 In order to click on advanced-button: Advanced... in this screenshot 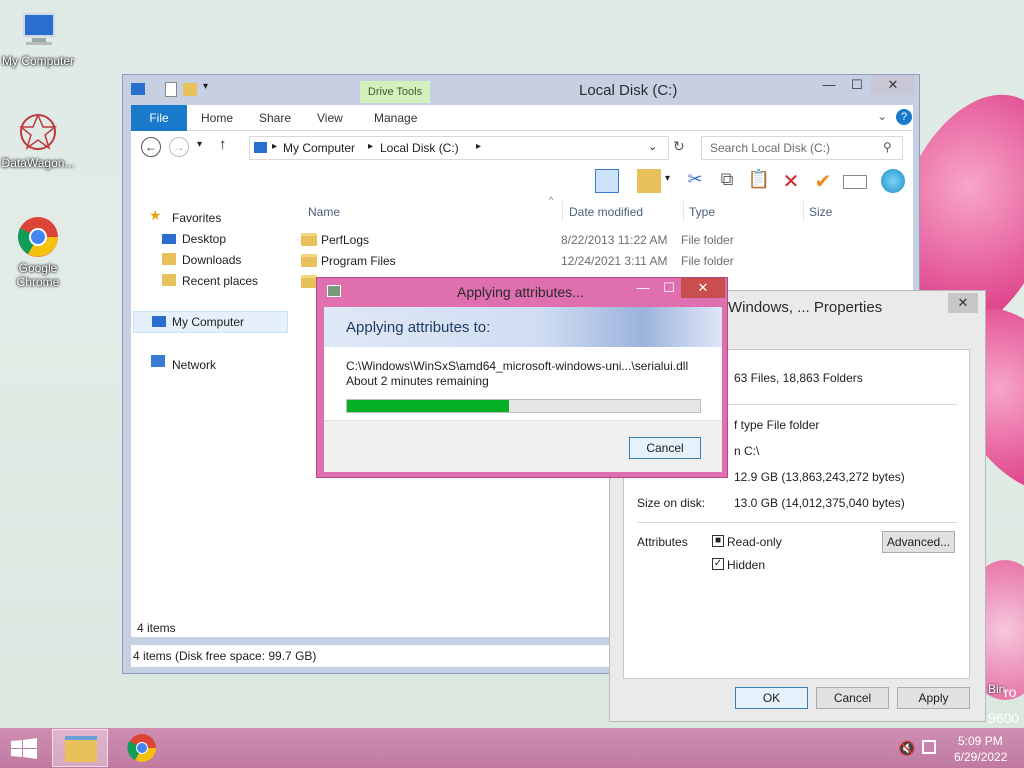, I will do `click(918, 542)`.